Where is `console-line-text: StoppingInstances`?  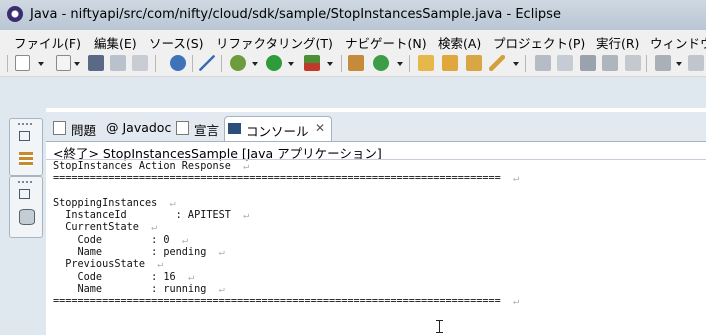
console-line-text: StoppingInstances is located at coordinates (105, 203).